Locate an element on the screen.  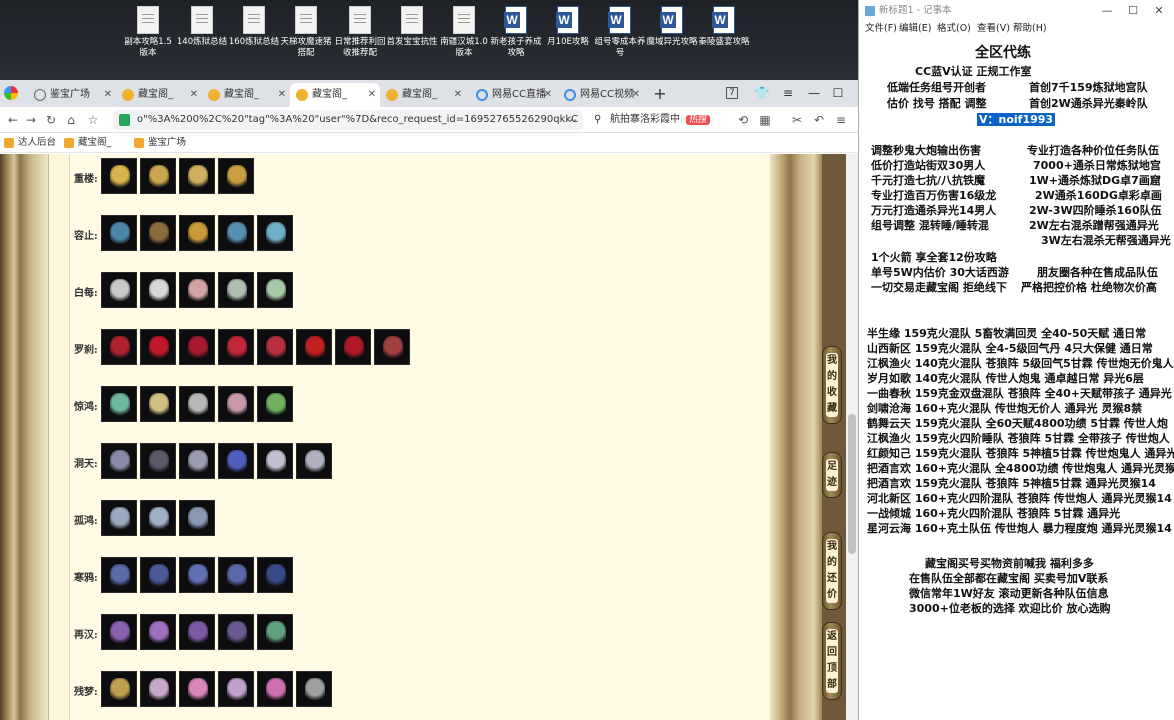
side-button-1: 我的收藏 is located at coordinates (832, 385).